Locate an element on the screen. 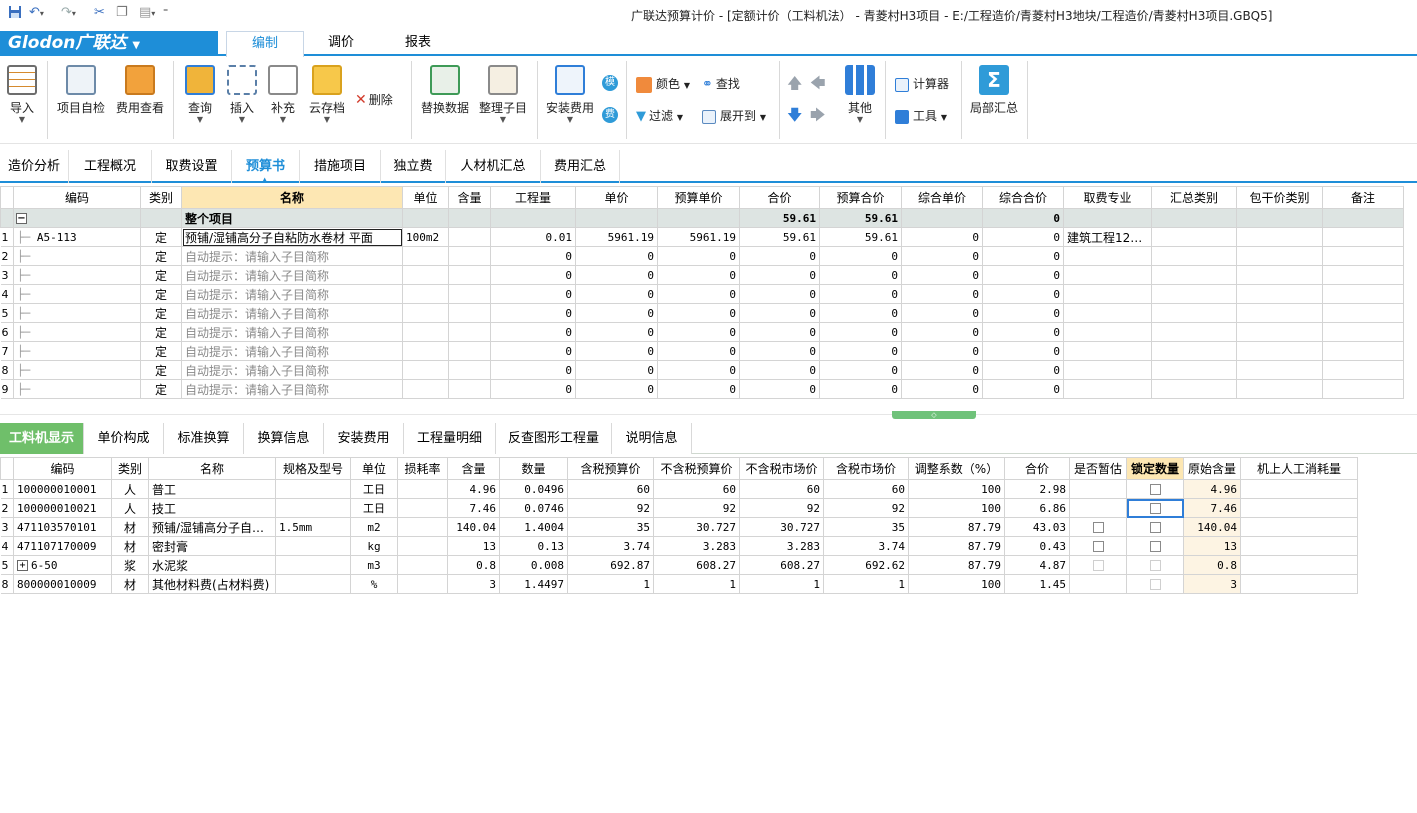 The image size is (1417, 813). type-cell: 人 is located at coordinates (130, 489).